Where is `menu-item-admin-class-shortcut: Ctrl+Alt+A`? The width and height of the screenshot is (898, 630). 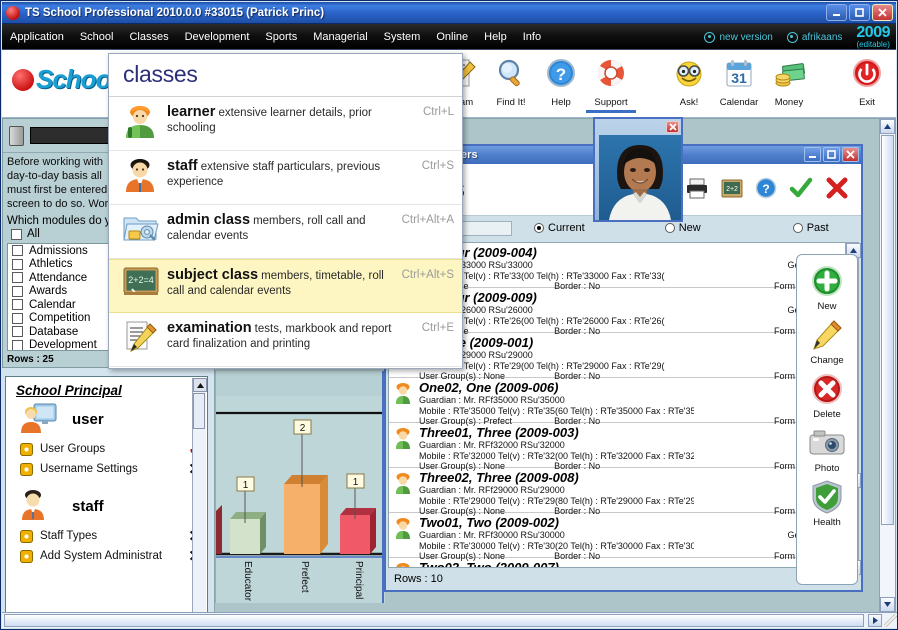
menu-item-admin-class-shortcut: Ctrl+Alt+A is located at coordinates (427, 220).